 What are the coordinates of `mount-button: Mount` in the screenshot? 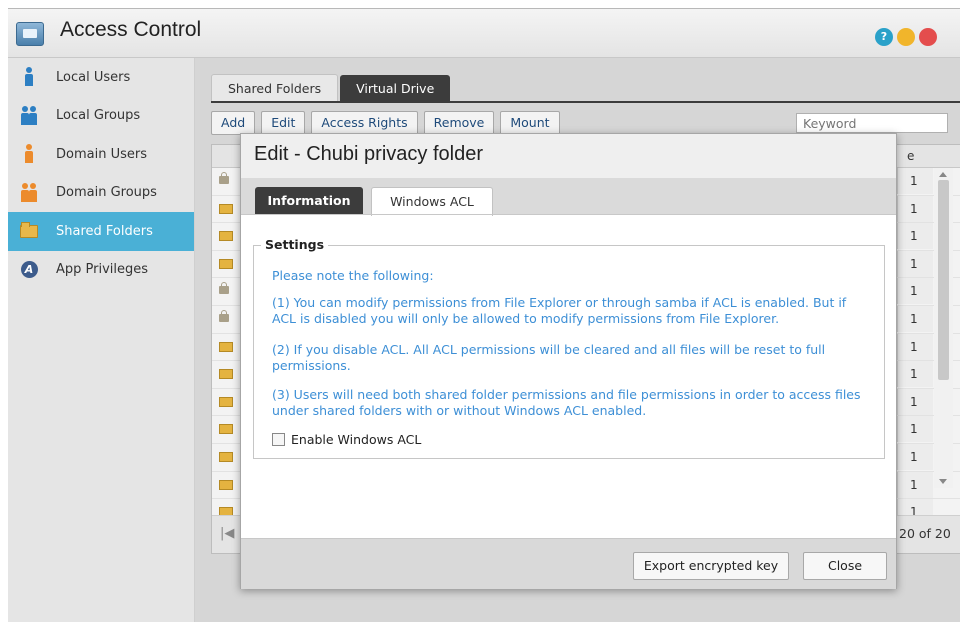 It's located at (530, 123).